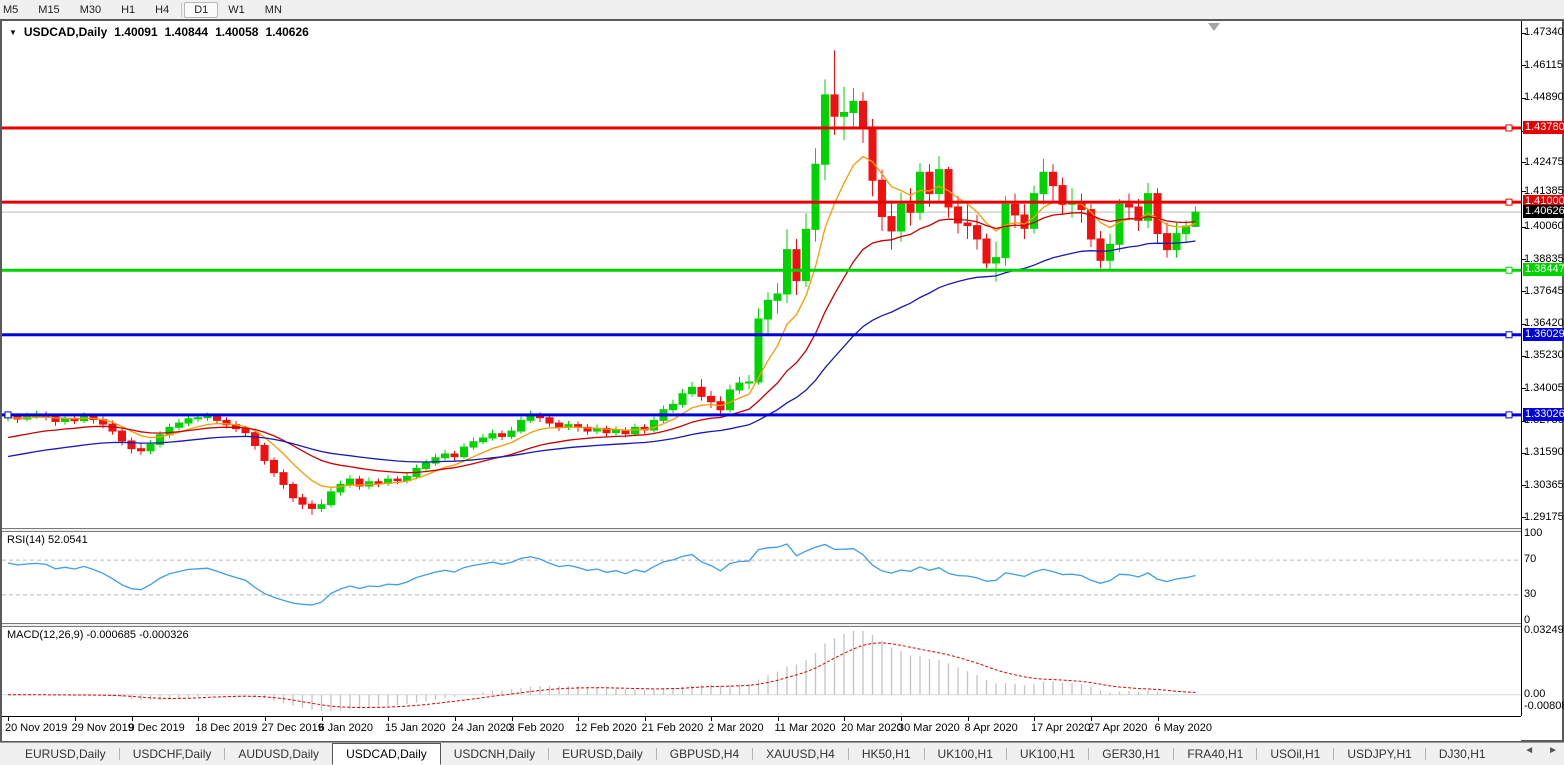 This screenshot has height=765, width=1564. Describe the element at coordinates (1509, 335) in the screenshot. I see `hline-support-2-anchor-right` at that location.